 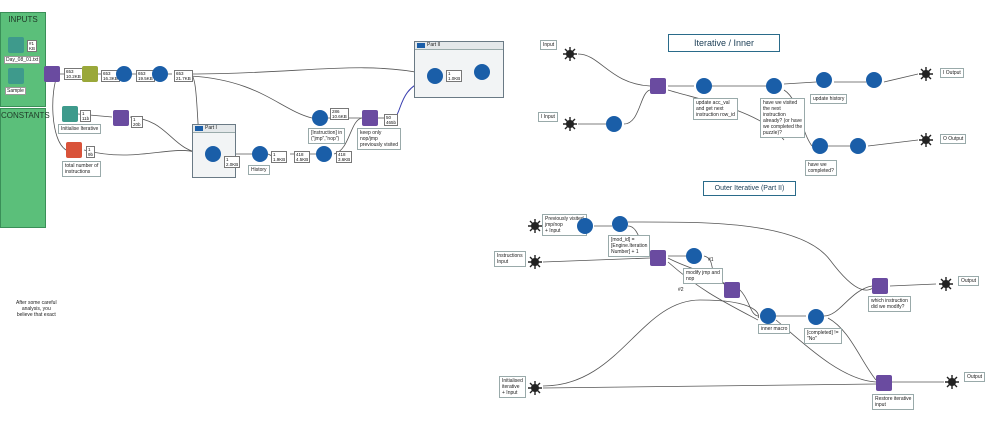 I want to click on inner-input-mid: I Input, so click(x=548, y=117).